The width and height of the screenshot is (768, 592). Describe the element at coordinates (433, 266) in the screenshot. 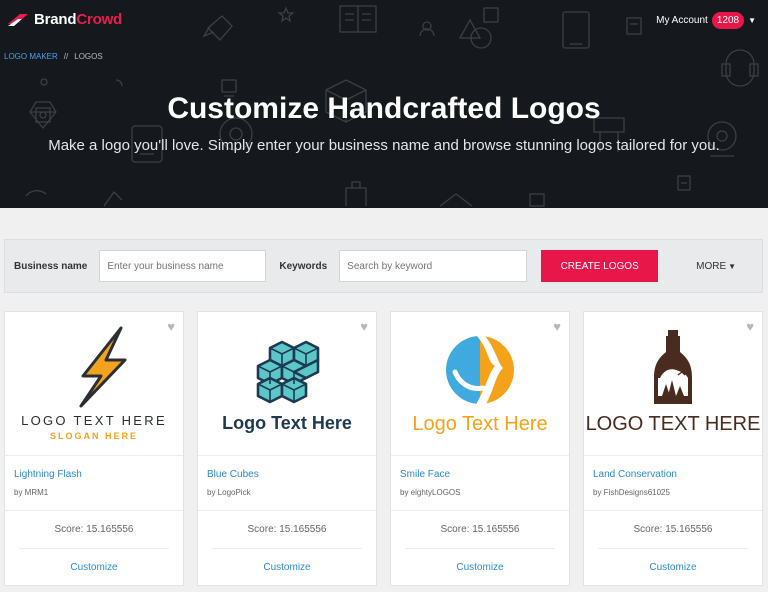

I see `keywords-input` at that location.